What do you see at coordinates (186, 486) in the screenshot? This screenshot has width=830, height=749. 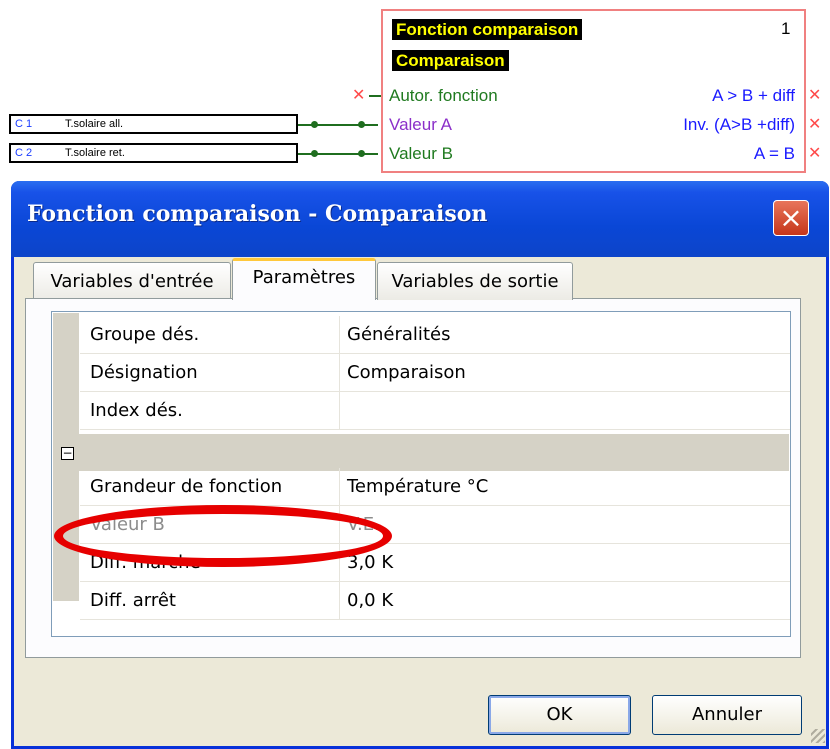 I see `property-name: Grandeur de fonction` at bounding box center [186, 486].